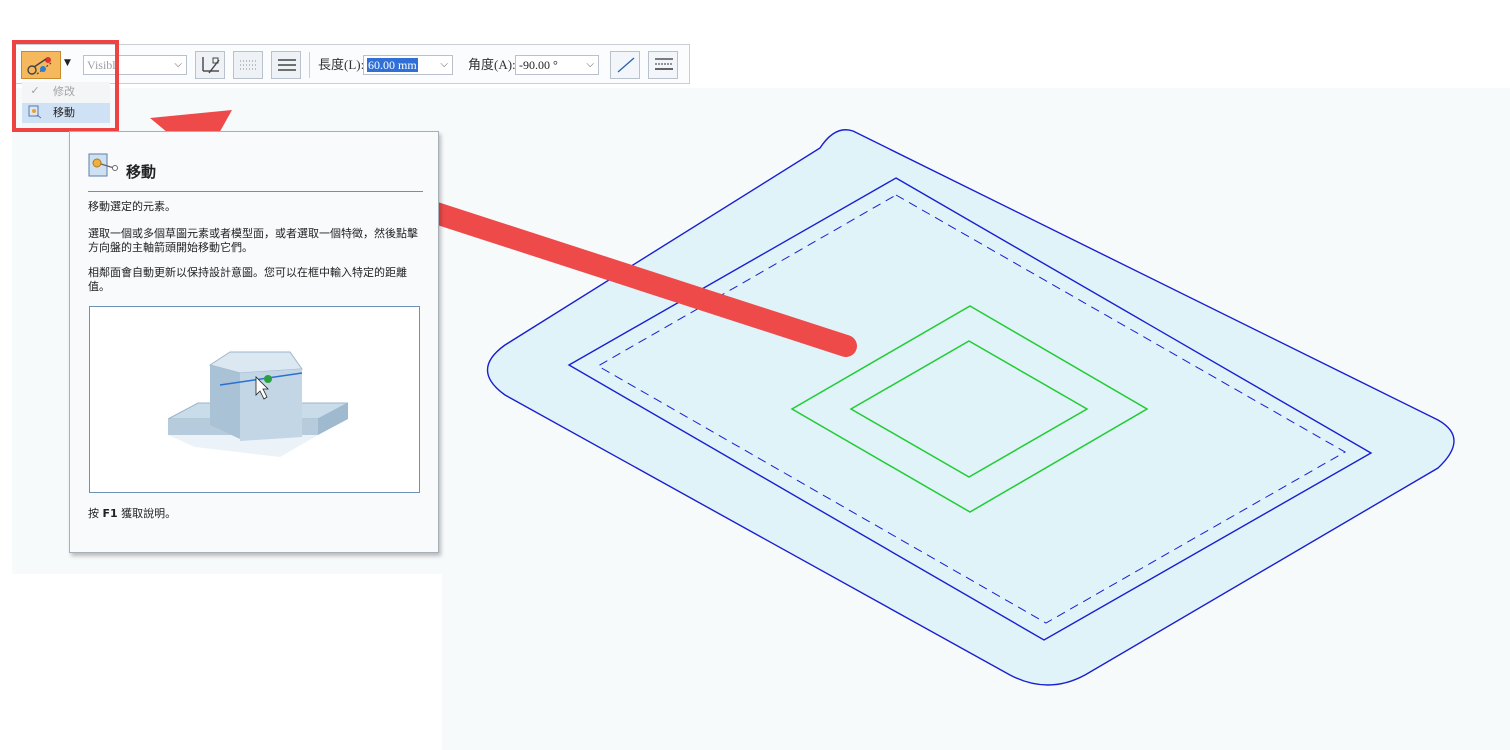  I want to click on angle-value: -90.00 °, so click(538, 65).